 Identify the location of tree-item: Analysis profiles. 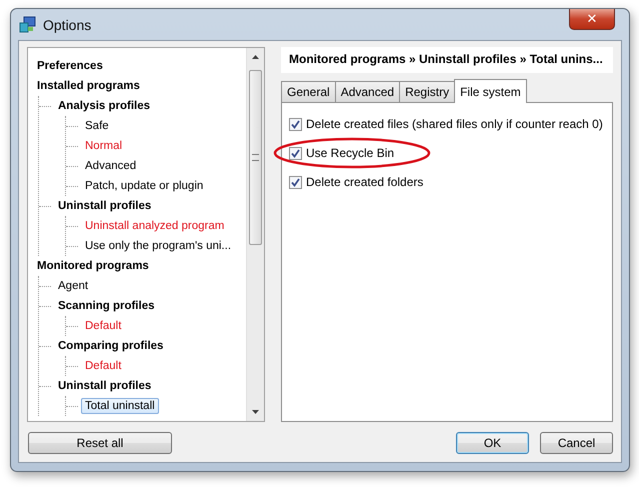
(104, 106).